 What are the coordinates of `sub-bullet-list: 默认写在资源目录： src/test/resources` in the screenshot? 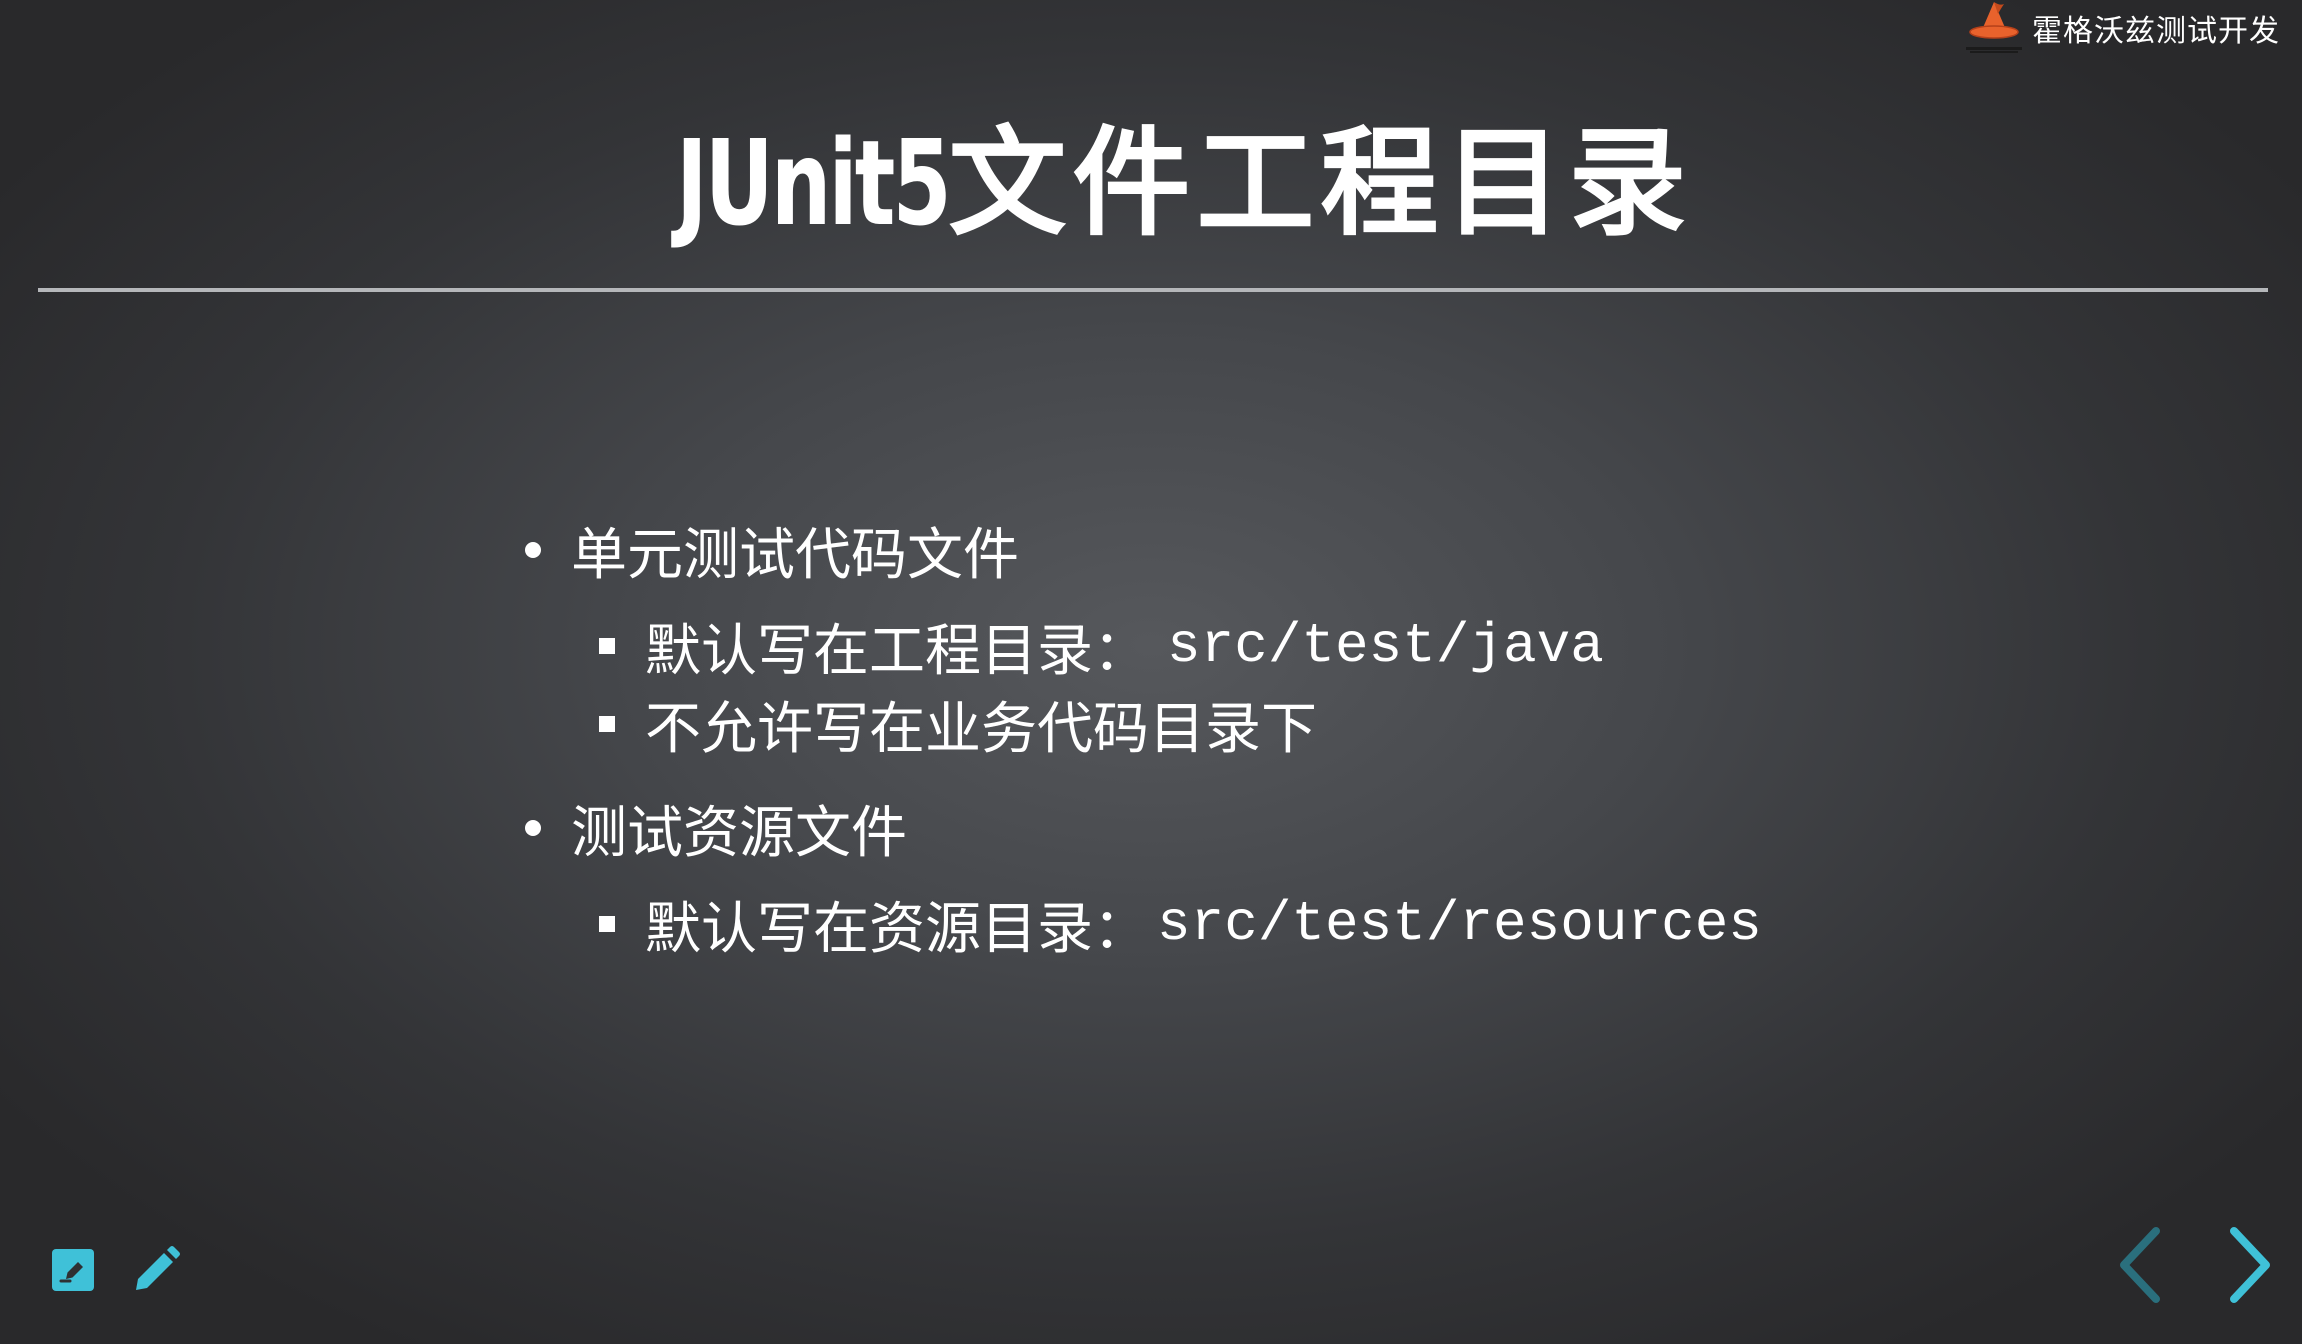 It's located at (1312, 928).